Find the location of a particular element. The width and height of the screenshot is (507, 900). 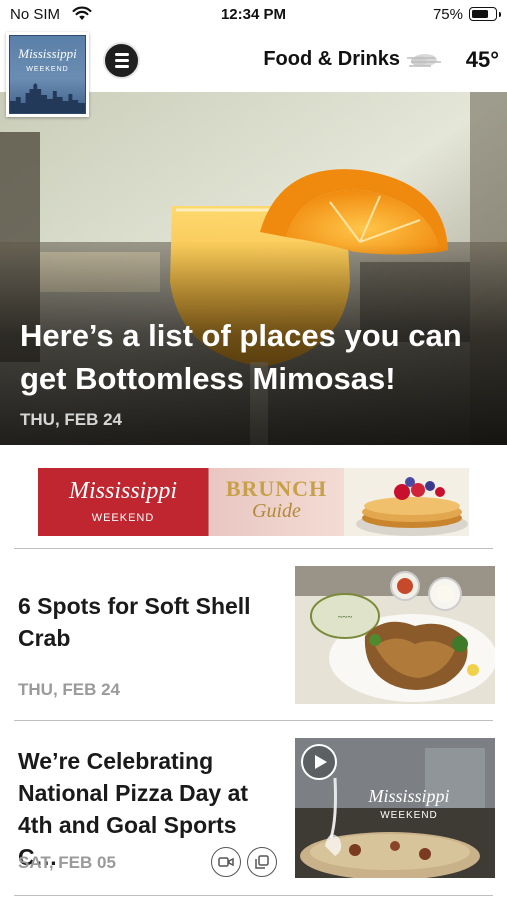

article-title: 6 Spots for Soft Shell Crab is located at coordinates (149, 622).